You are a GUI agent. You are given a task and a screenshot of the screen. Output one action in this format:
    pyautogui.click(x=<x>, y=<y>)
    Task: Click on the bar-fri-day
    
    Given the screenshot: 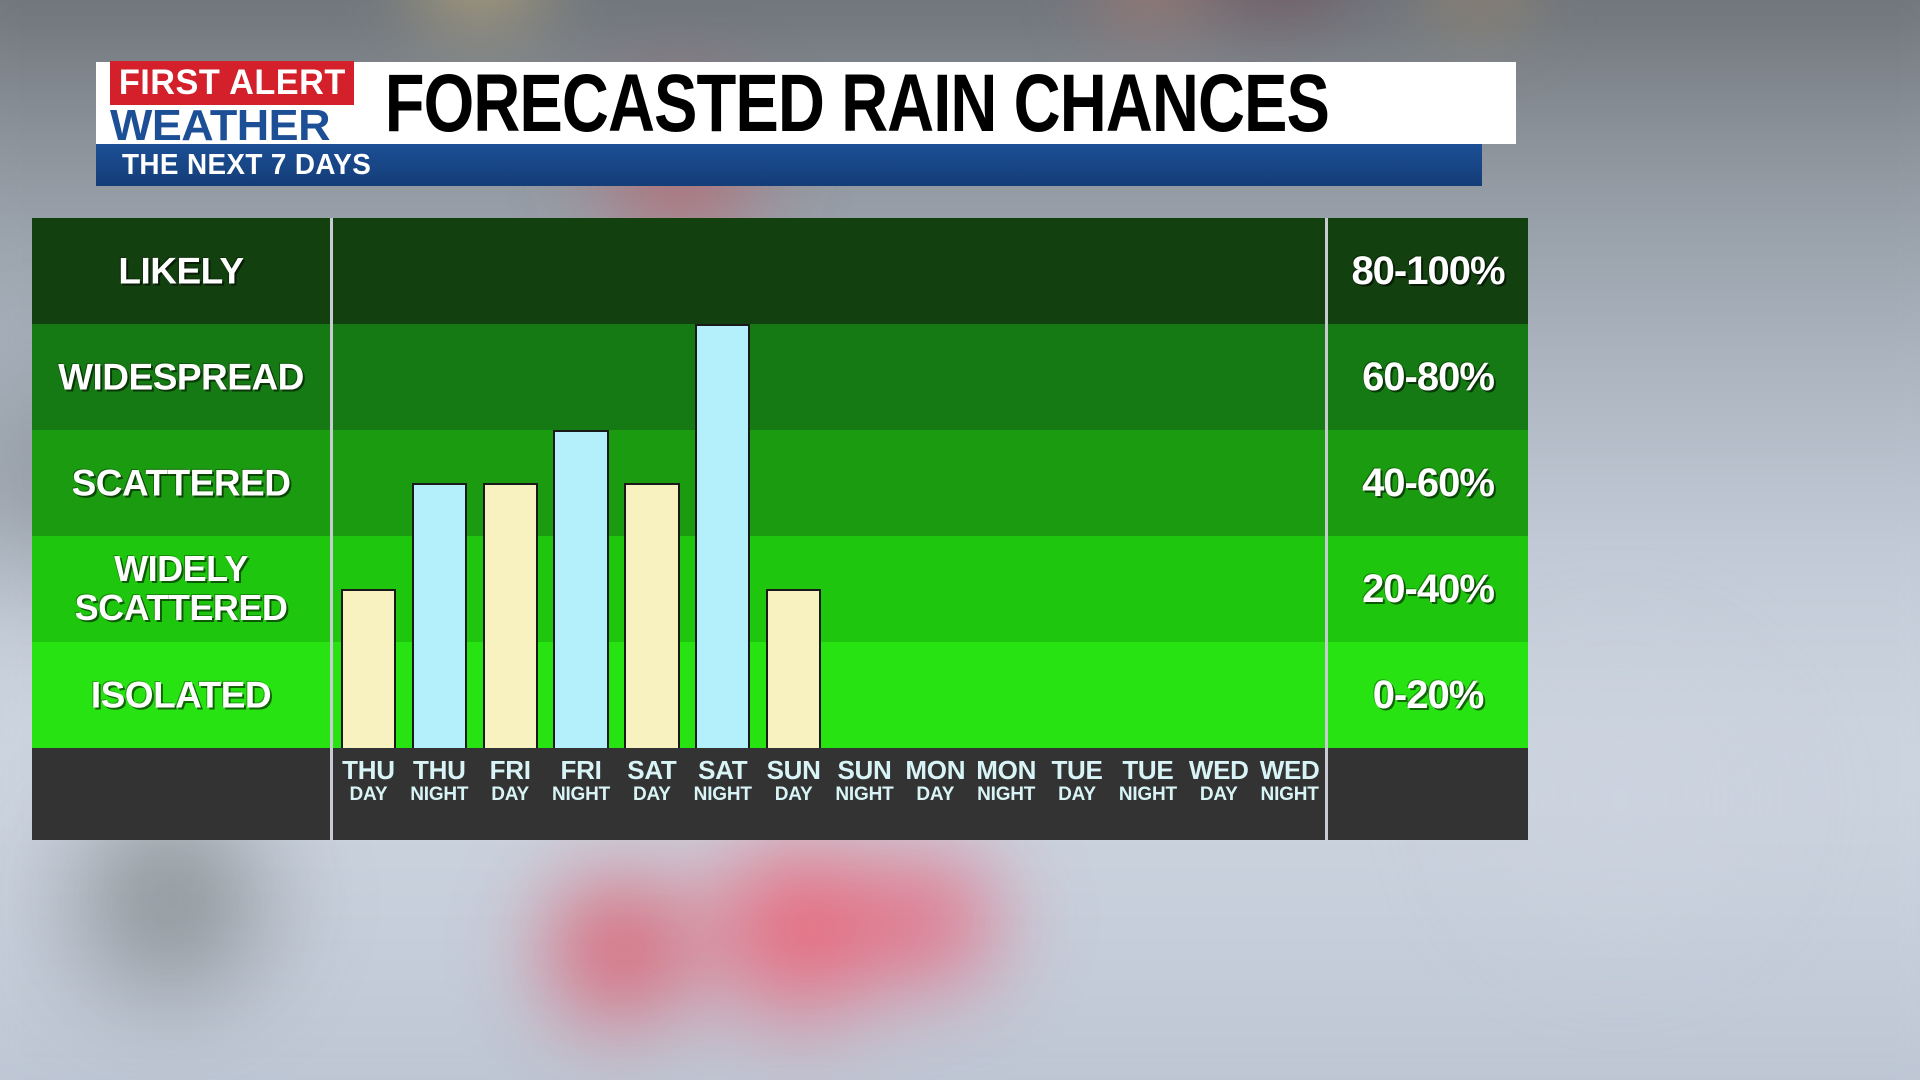 What is the action you would take?
    pyautogui.click(x=510, y=615)
    